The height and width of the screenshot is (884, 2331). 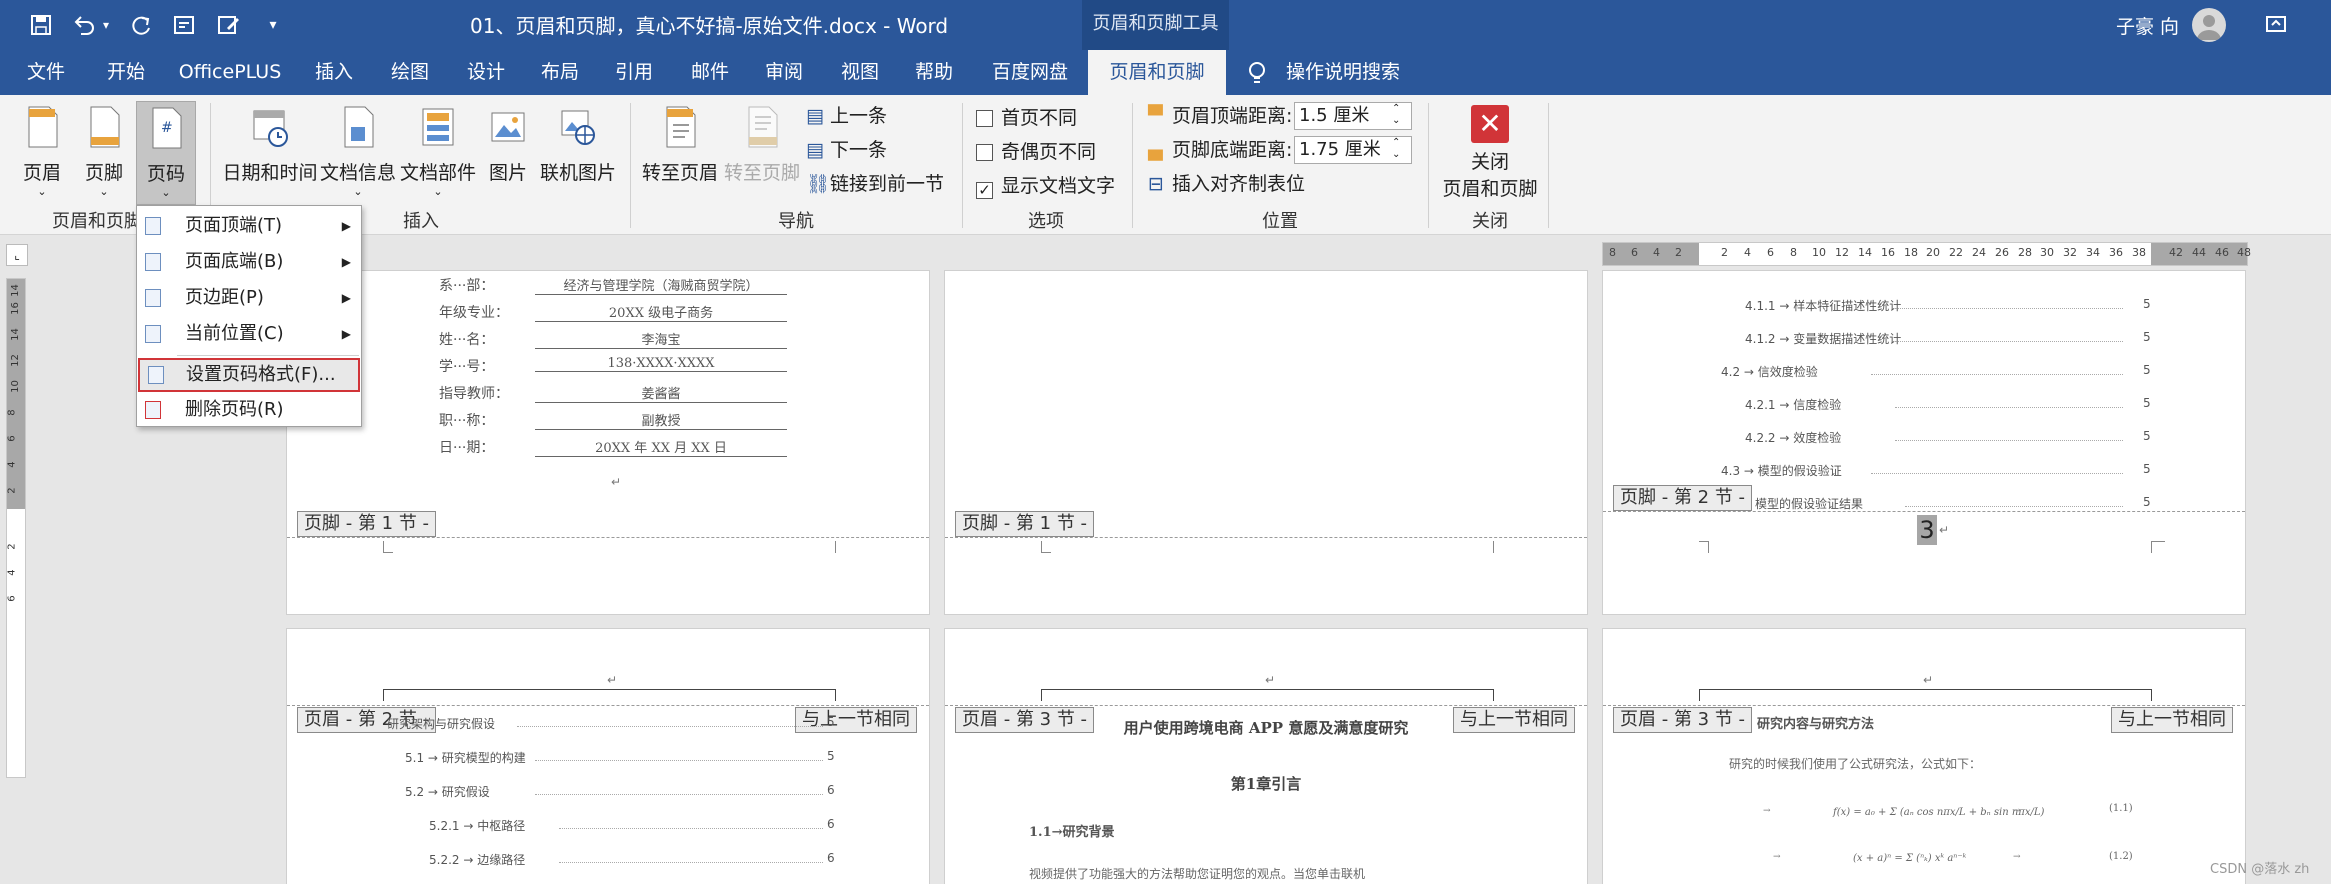 What do you see at coordinates (1823, 338) in the screenshot?
I see `toc-entry: 4.1.2 → 变量数据描述性统计` at bounding box center [1823, 338].